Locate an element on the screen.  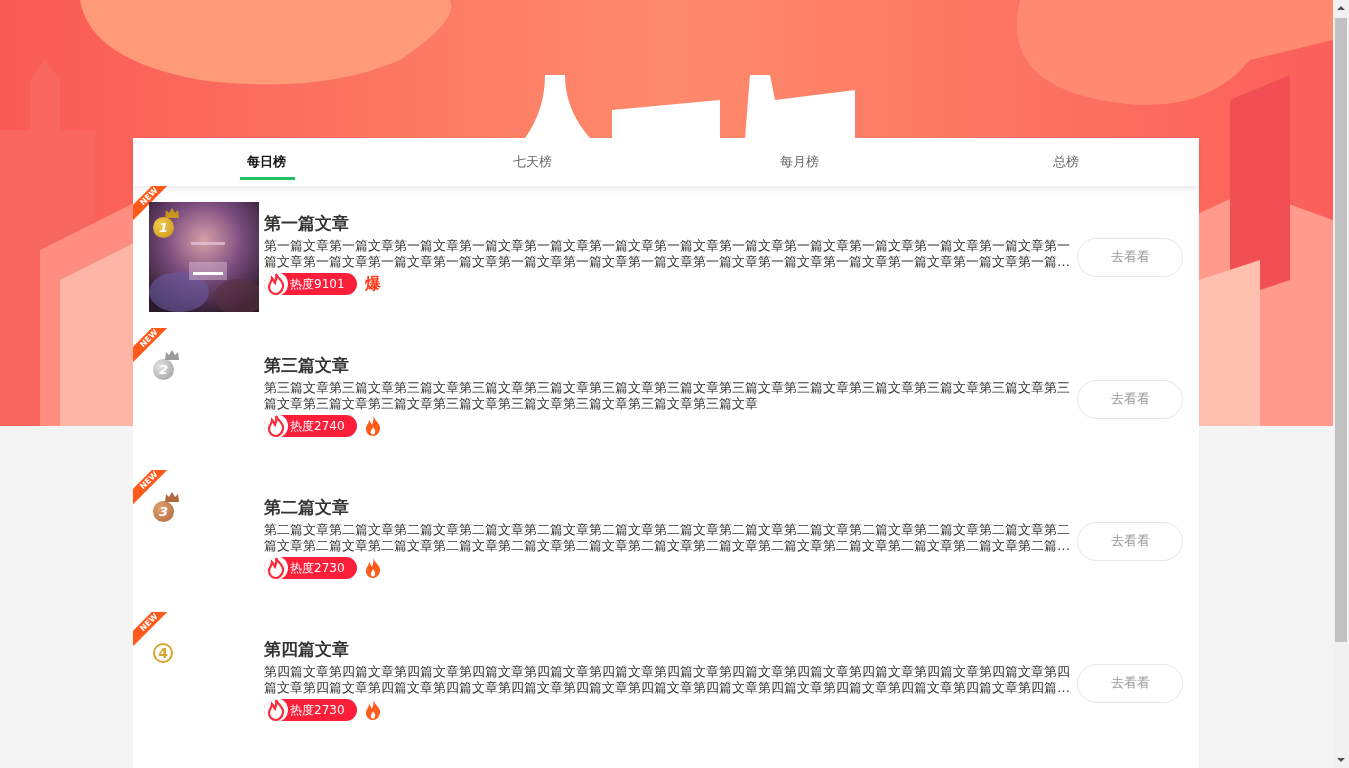
medal-badge: 3 is located at coordinates (163, 511).